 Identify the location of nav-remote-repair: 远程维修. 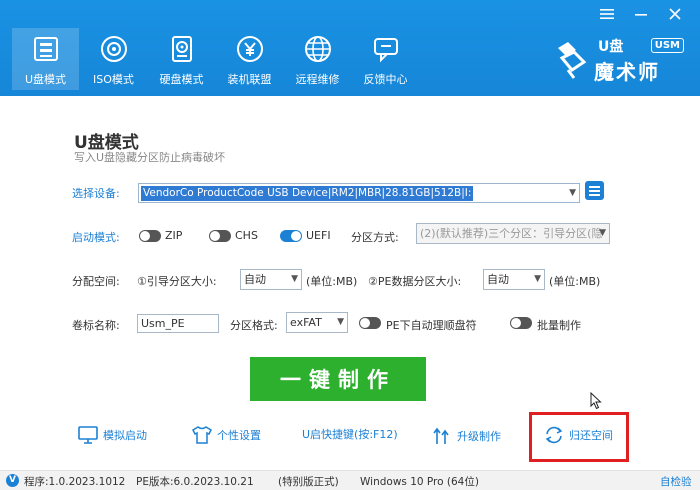
(317, 59).